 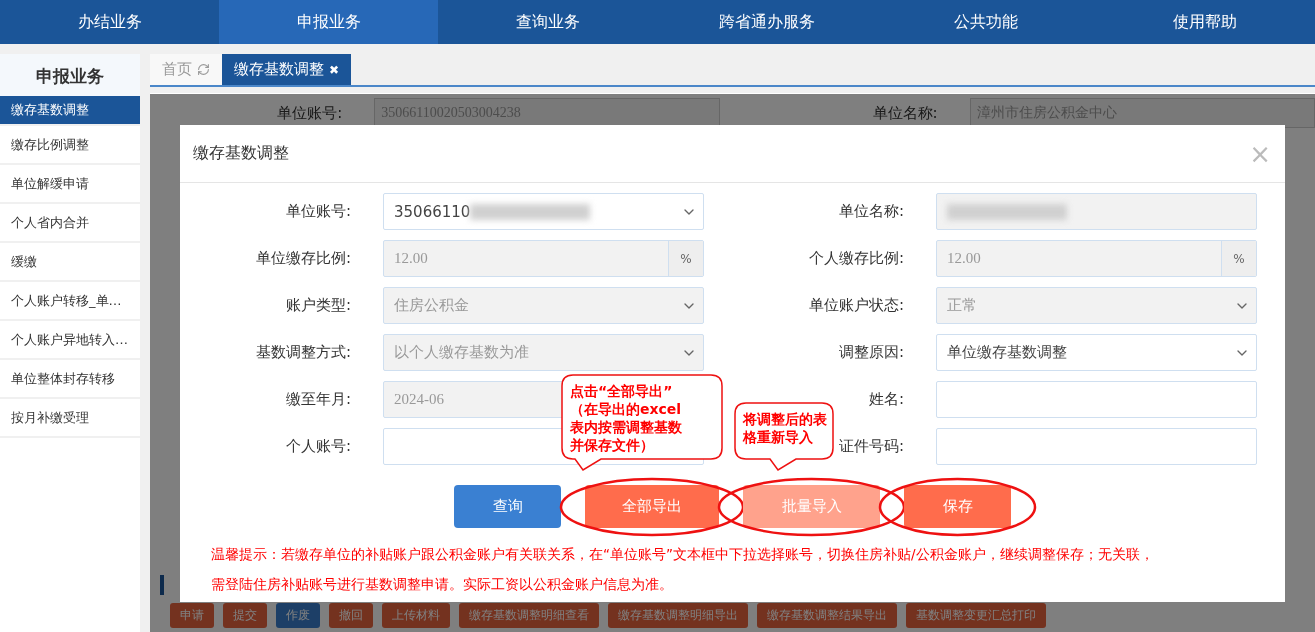 What do you see at coordinates (986, 22) in the screenshot?
I see `nav-tab: 公共功能` at bounding box center [986, 22].